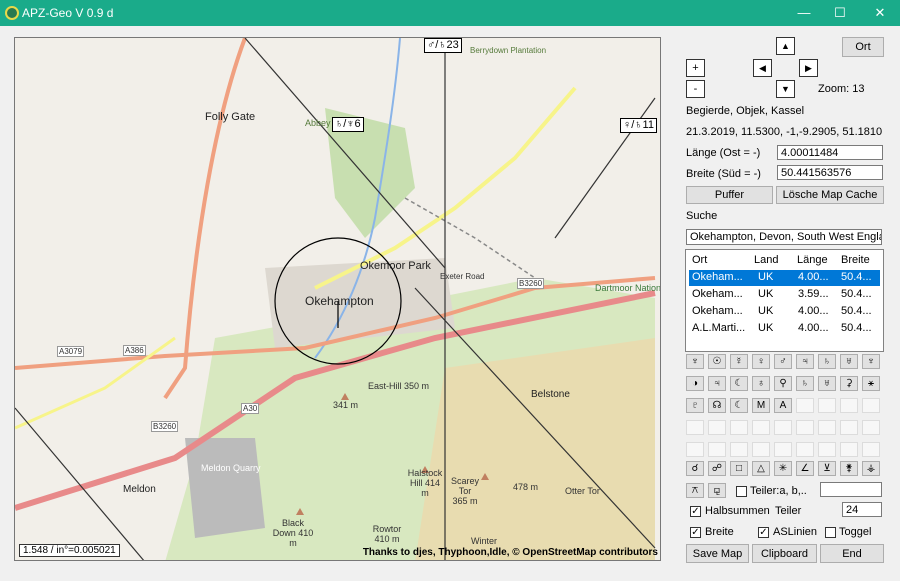  What do you see at coordinates (695, 532) in the screenshot?
I see `breite-checkbox: ✓` at bounding box center [695, 532].